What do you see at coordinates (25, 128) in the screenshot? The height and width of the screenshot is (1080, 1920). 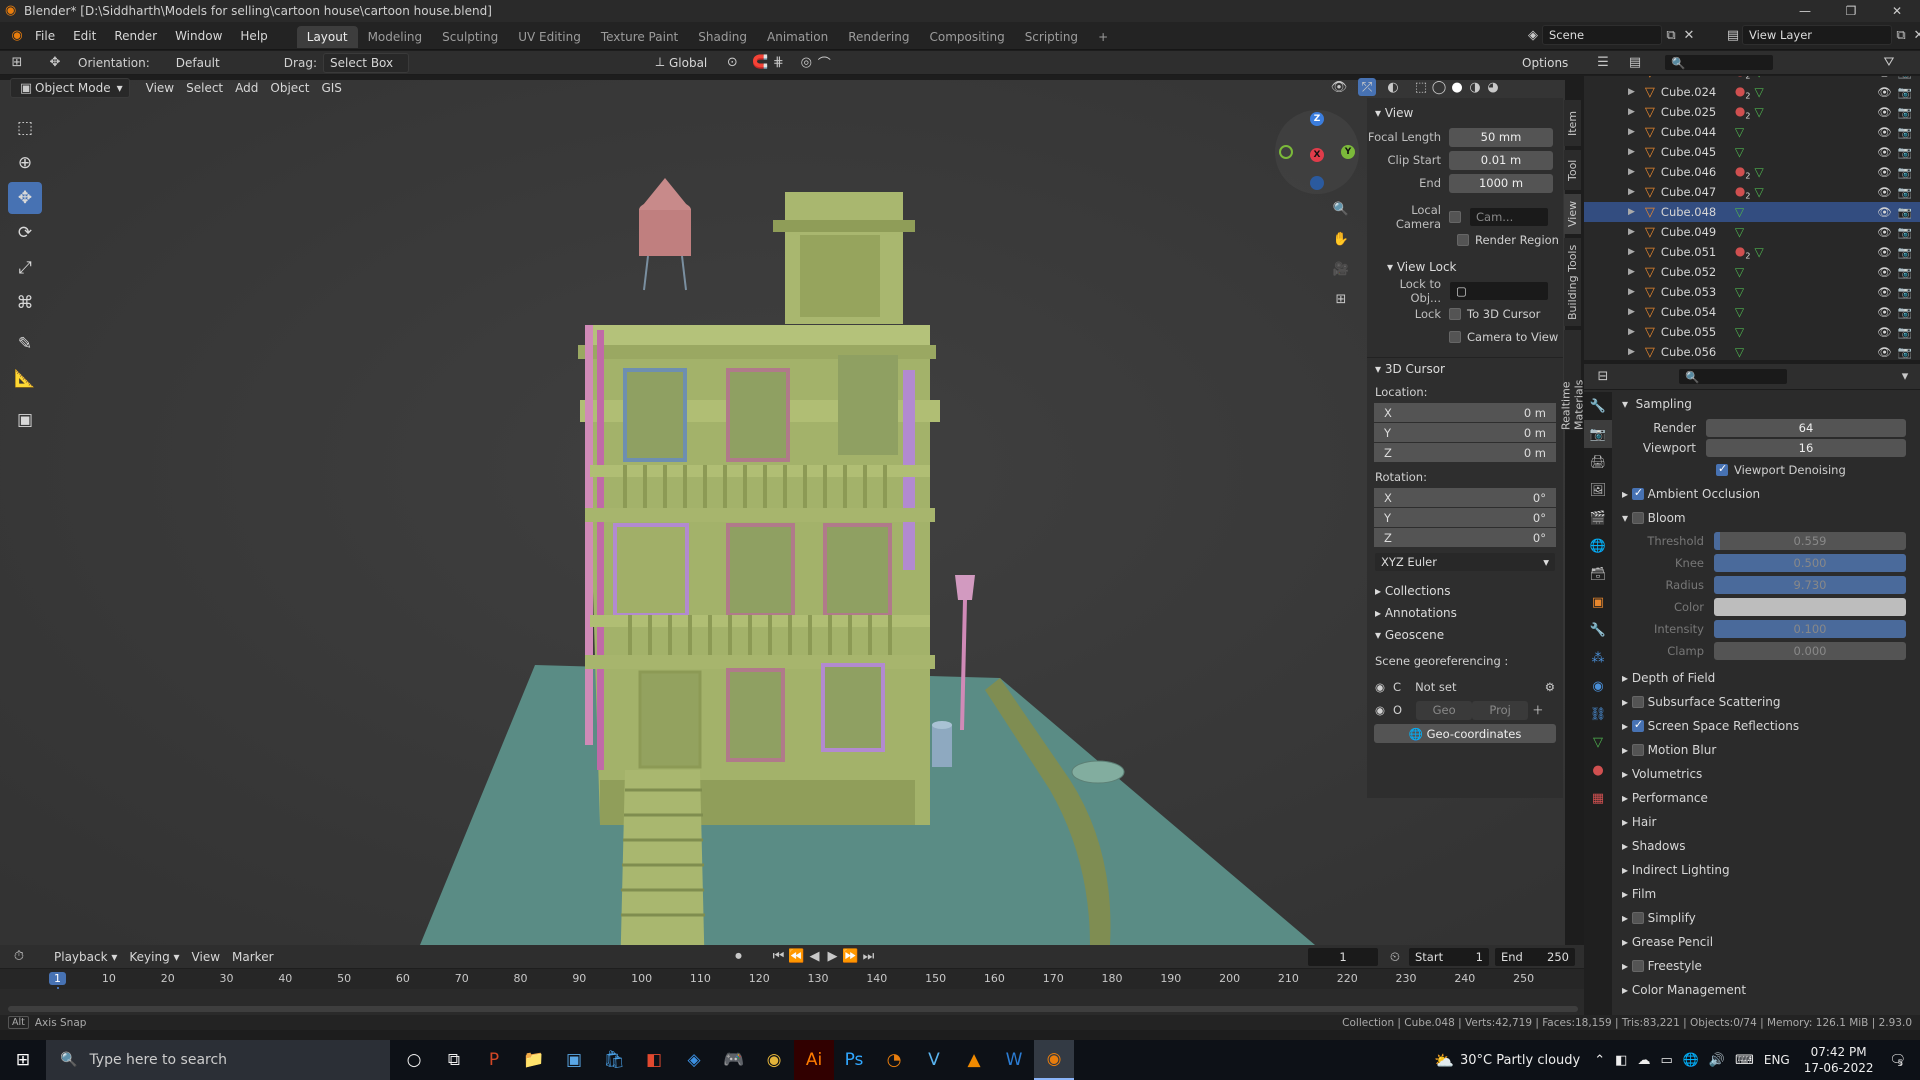 I see `select-box-tool: ⬚` at bounding box center [25, 128].